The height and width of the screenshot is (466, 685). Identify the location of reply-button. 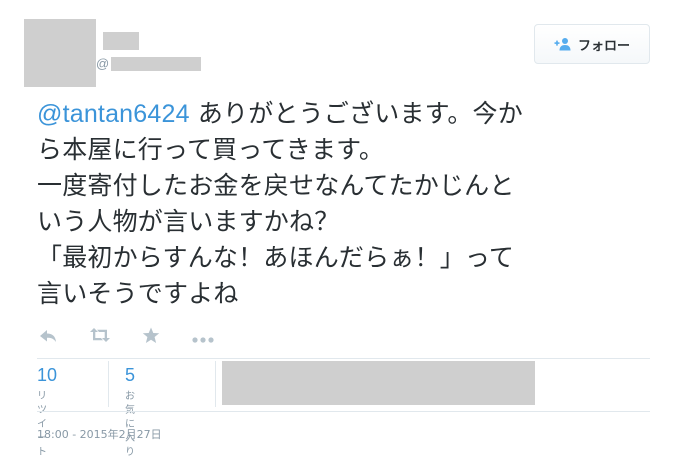
(48, 337).